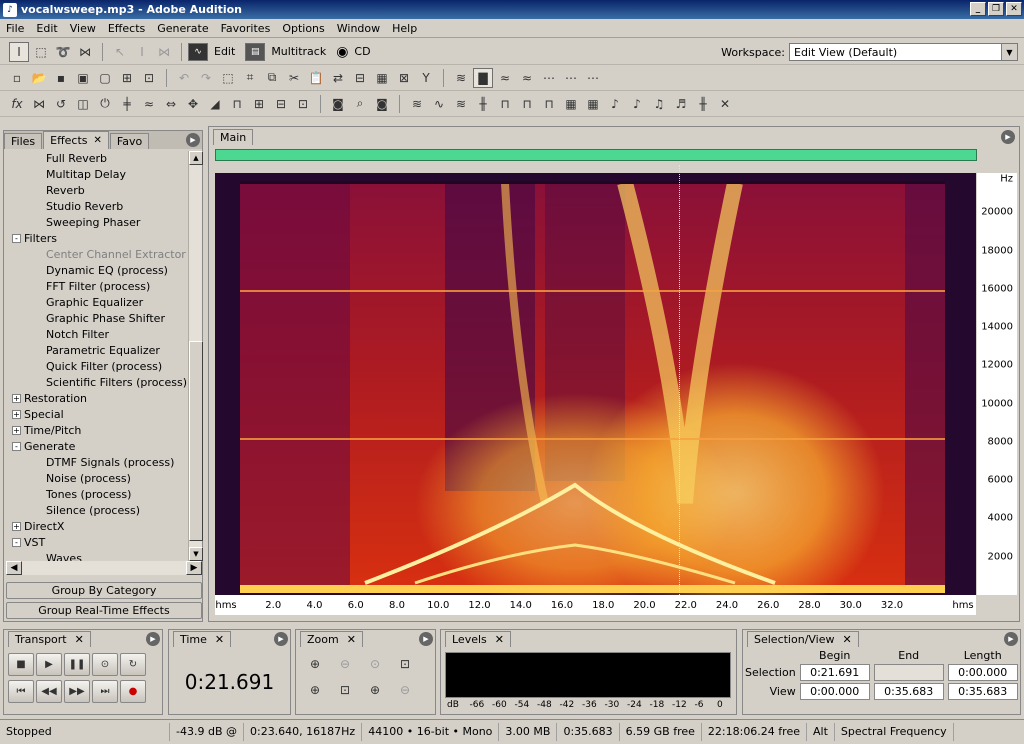 This screenshot has width=1024, height=744. I want to click on menu-edit: Edit, so click(46, 28).